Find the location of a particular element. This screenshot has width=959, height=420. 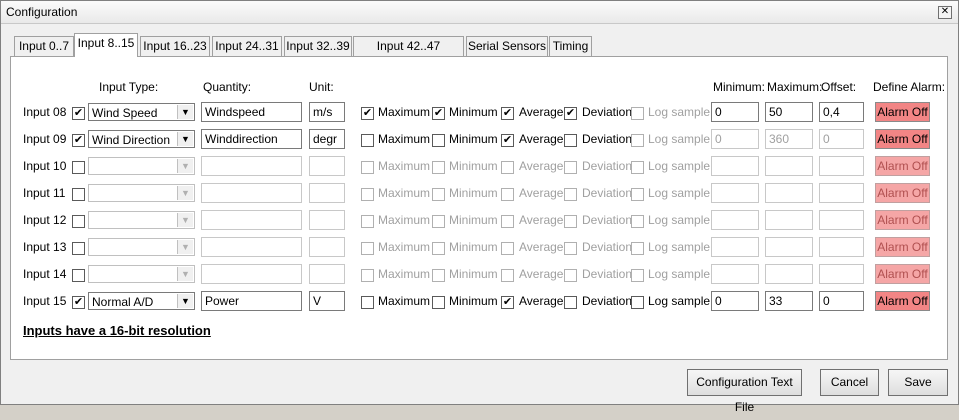

input-type-select: Wind Direction ▼ is located at coordinates (141, 139).